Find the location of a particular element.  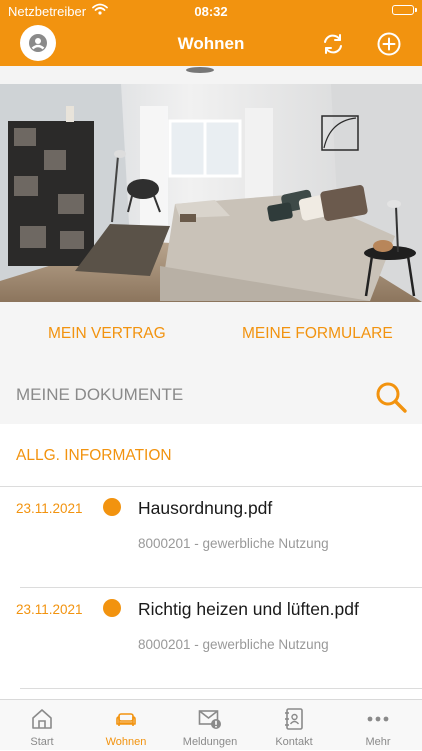

tab-label: Wohnen is located at coordinates (126, 742).